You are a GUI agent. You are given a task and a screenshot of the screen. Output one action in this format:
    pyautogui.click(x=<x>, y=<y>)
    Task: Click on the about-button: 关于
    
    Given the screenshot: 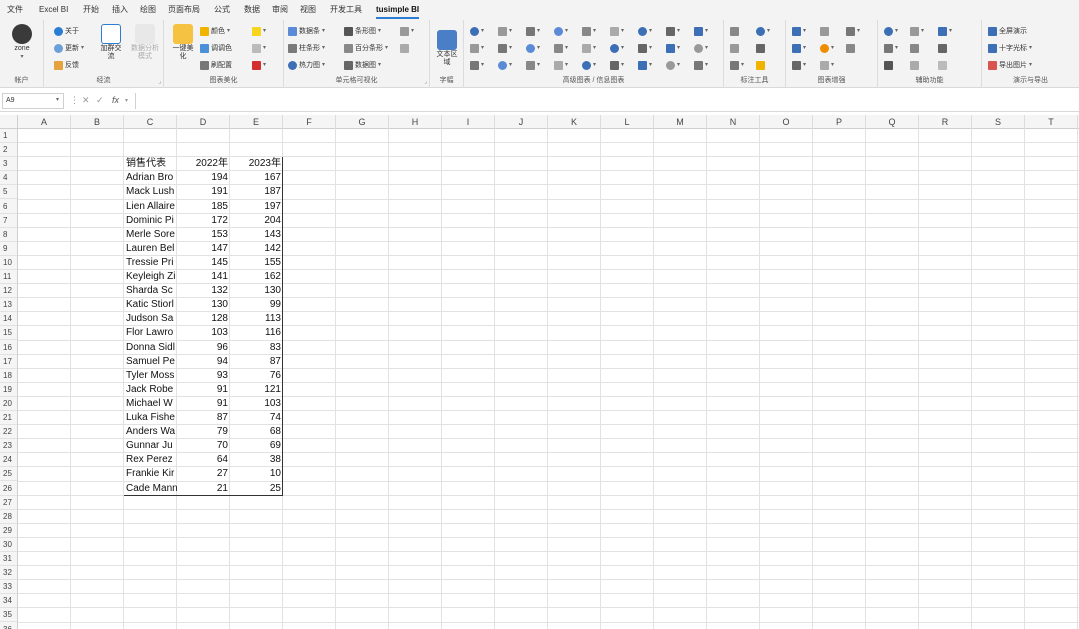 What is the action you would take?
    pyautogui.click(x=66, y=31)
    